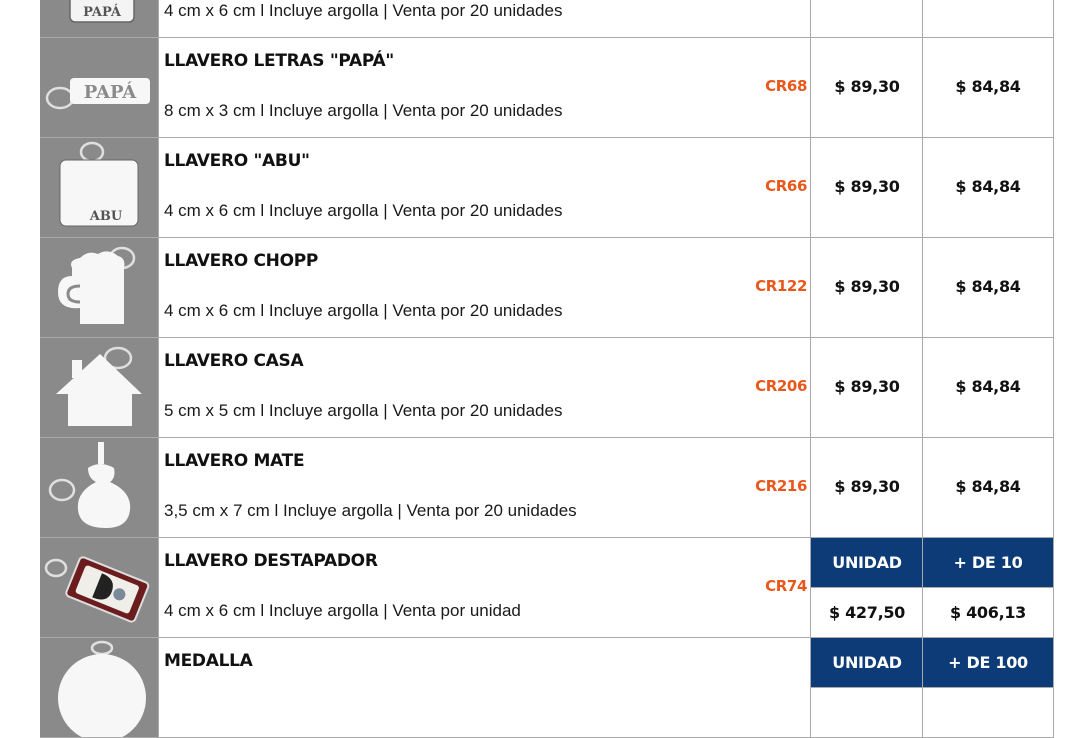 Image resolution: width=1080 pixels, height=738 pixels. Describe the element at coordinates (781, 386) in the screenshot. I see `product-code: CR206` at that location.